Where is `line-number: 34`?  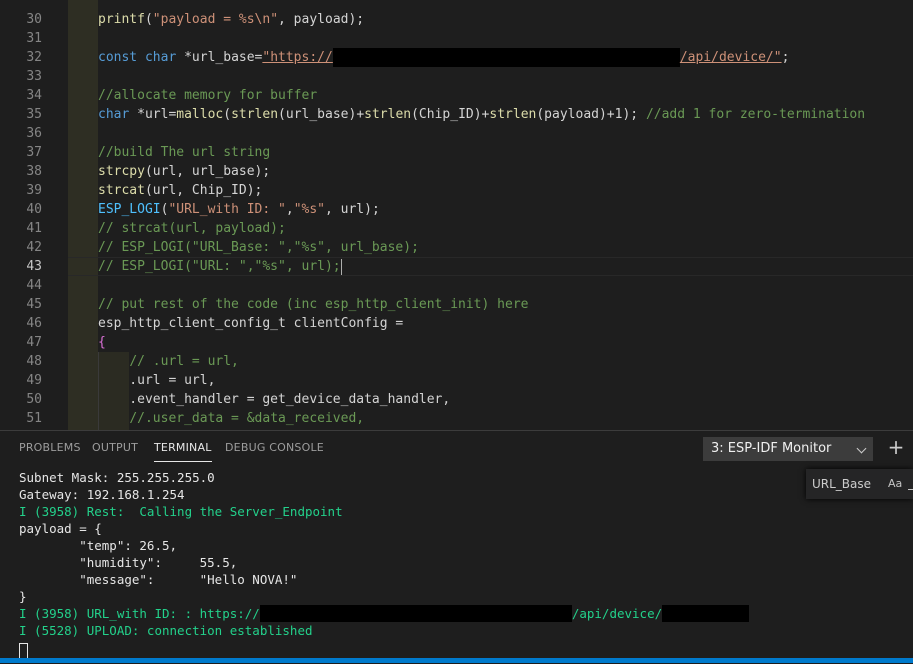
line-number: 34 is located at coordinates (34, 95).